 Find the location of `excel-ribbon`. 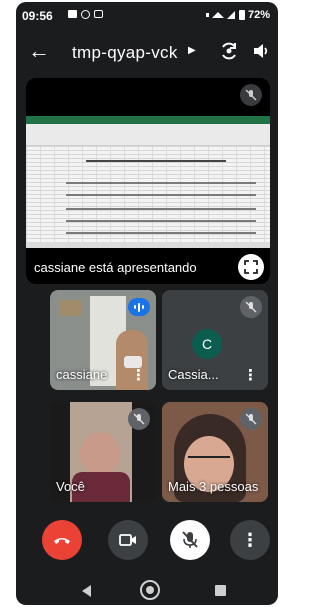

excel-ribbon is located at coordinates (148, 135).